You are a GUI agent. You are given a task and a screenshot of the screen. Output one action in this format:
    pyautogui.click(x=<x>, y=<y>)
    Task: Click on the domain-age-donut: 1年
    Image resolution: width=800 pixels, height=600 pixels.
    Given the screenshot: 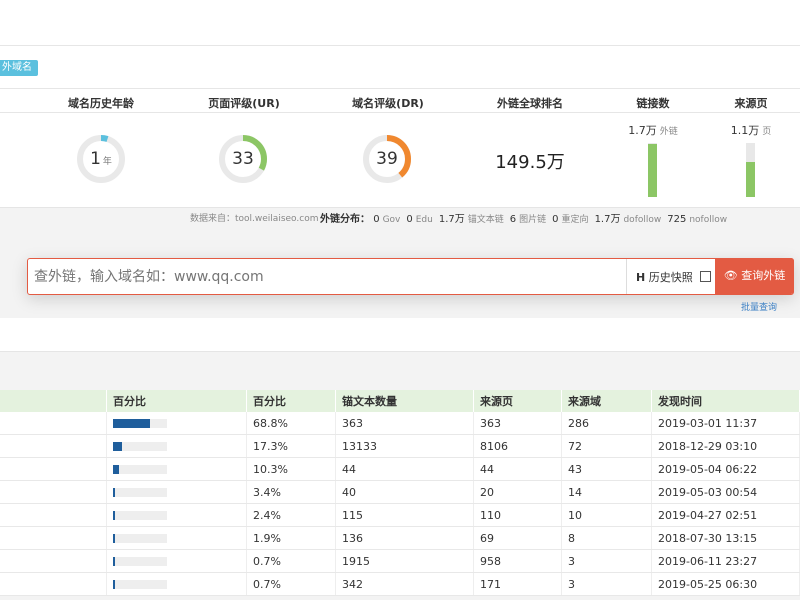 What is the action you would take?
    pyautogui.click(x=101, y=159)
    